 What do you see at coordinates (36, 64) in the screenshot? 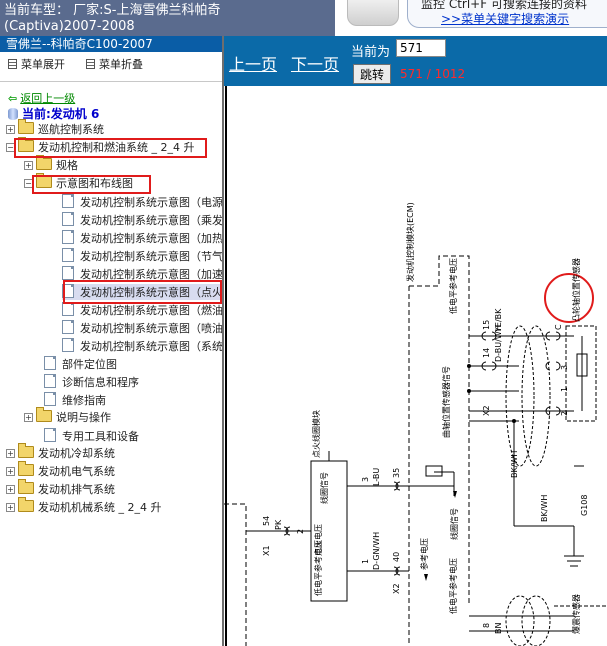
I see `expand-menu-button: 菜单展开` at bounding box center [36, 64].